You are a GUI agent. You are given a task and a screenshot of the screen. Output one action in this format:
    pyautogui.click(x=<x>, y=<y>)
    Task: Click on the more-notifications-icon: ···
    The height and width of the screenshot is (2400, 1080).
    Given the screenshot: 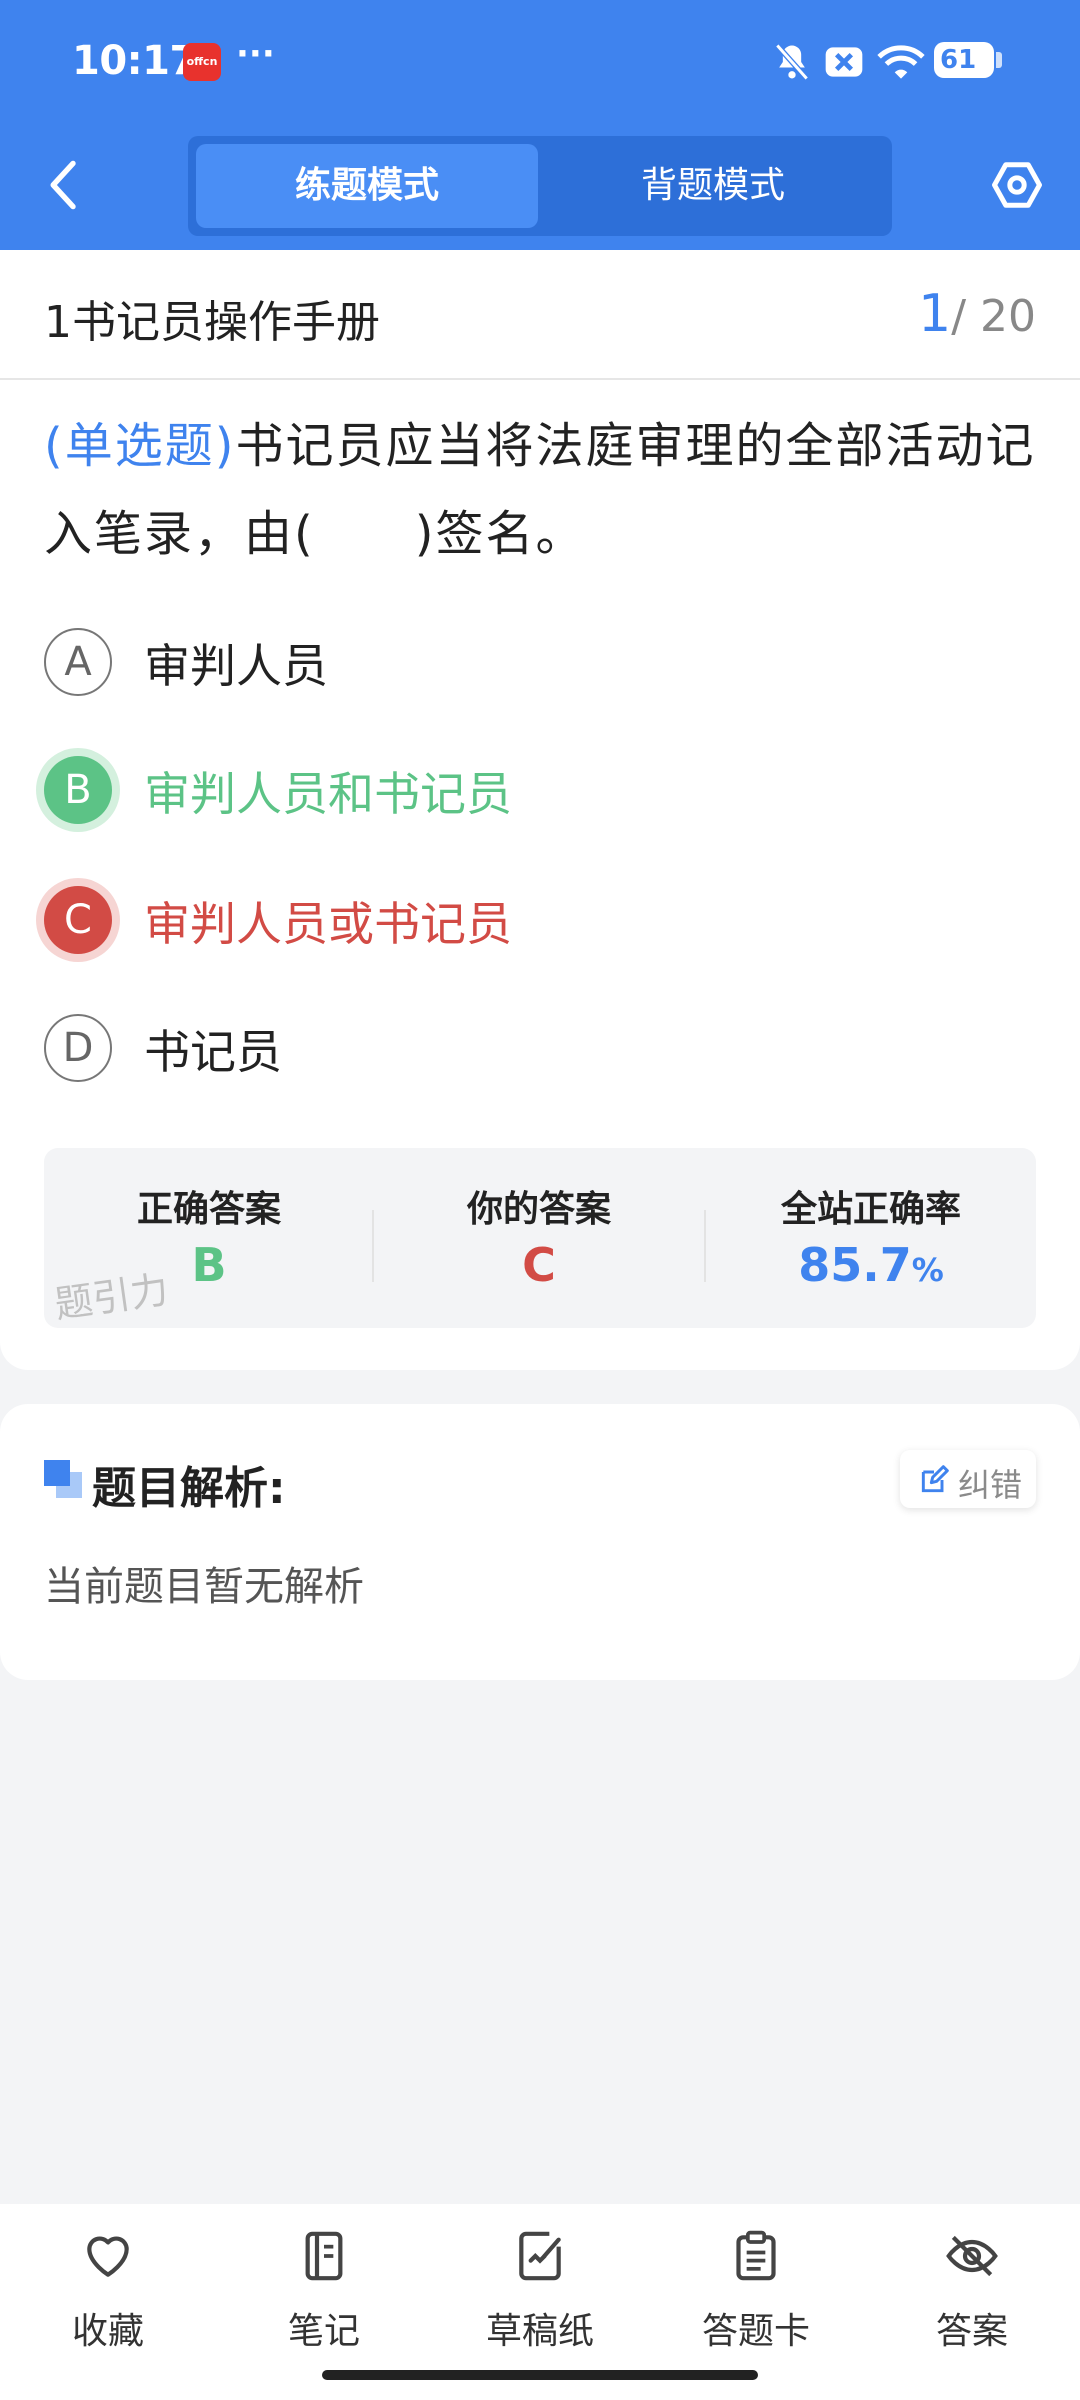 What is the action you would take?
    pyautogui.click(x=255, y=54)
    